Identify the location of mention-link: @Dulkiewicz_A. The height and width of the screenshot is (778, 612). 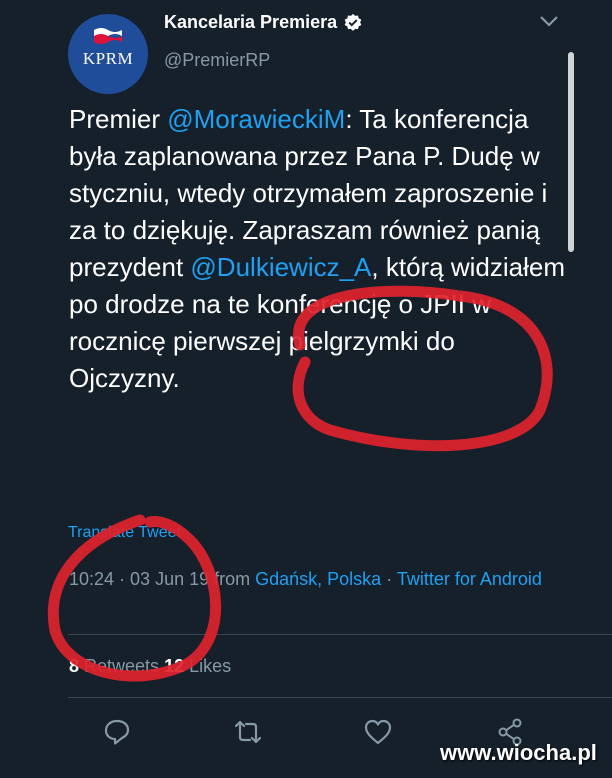
(280, 267).